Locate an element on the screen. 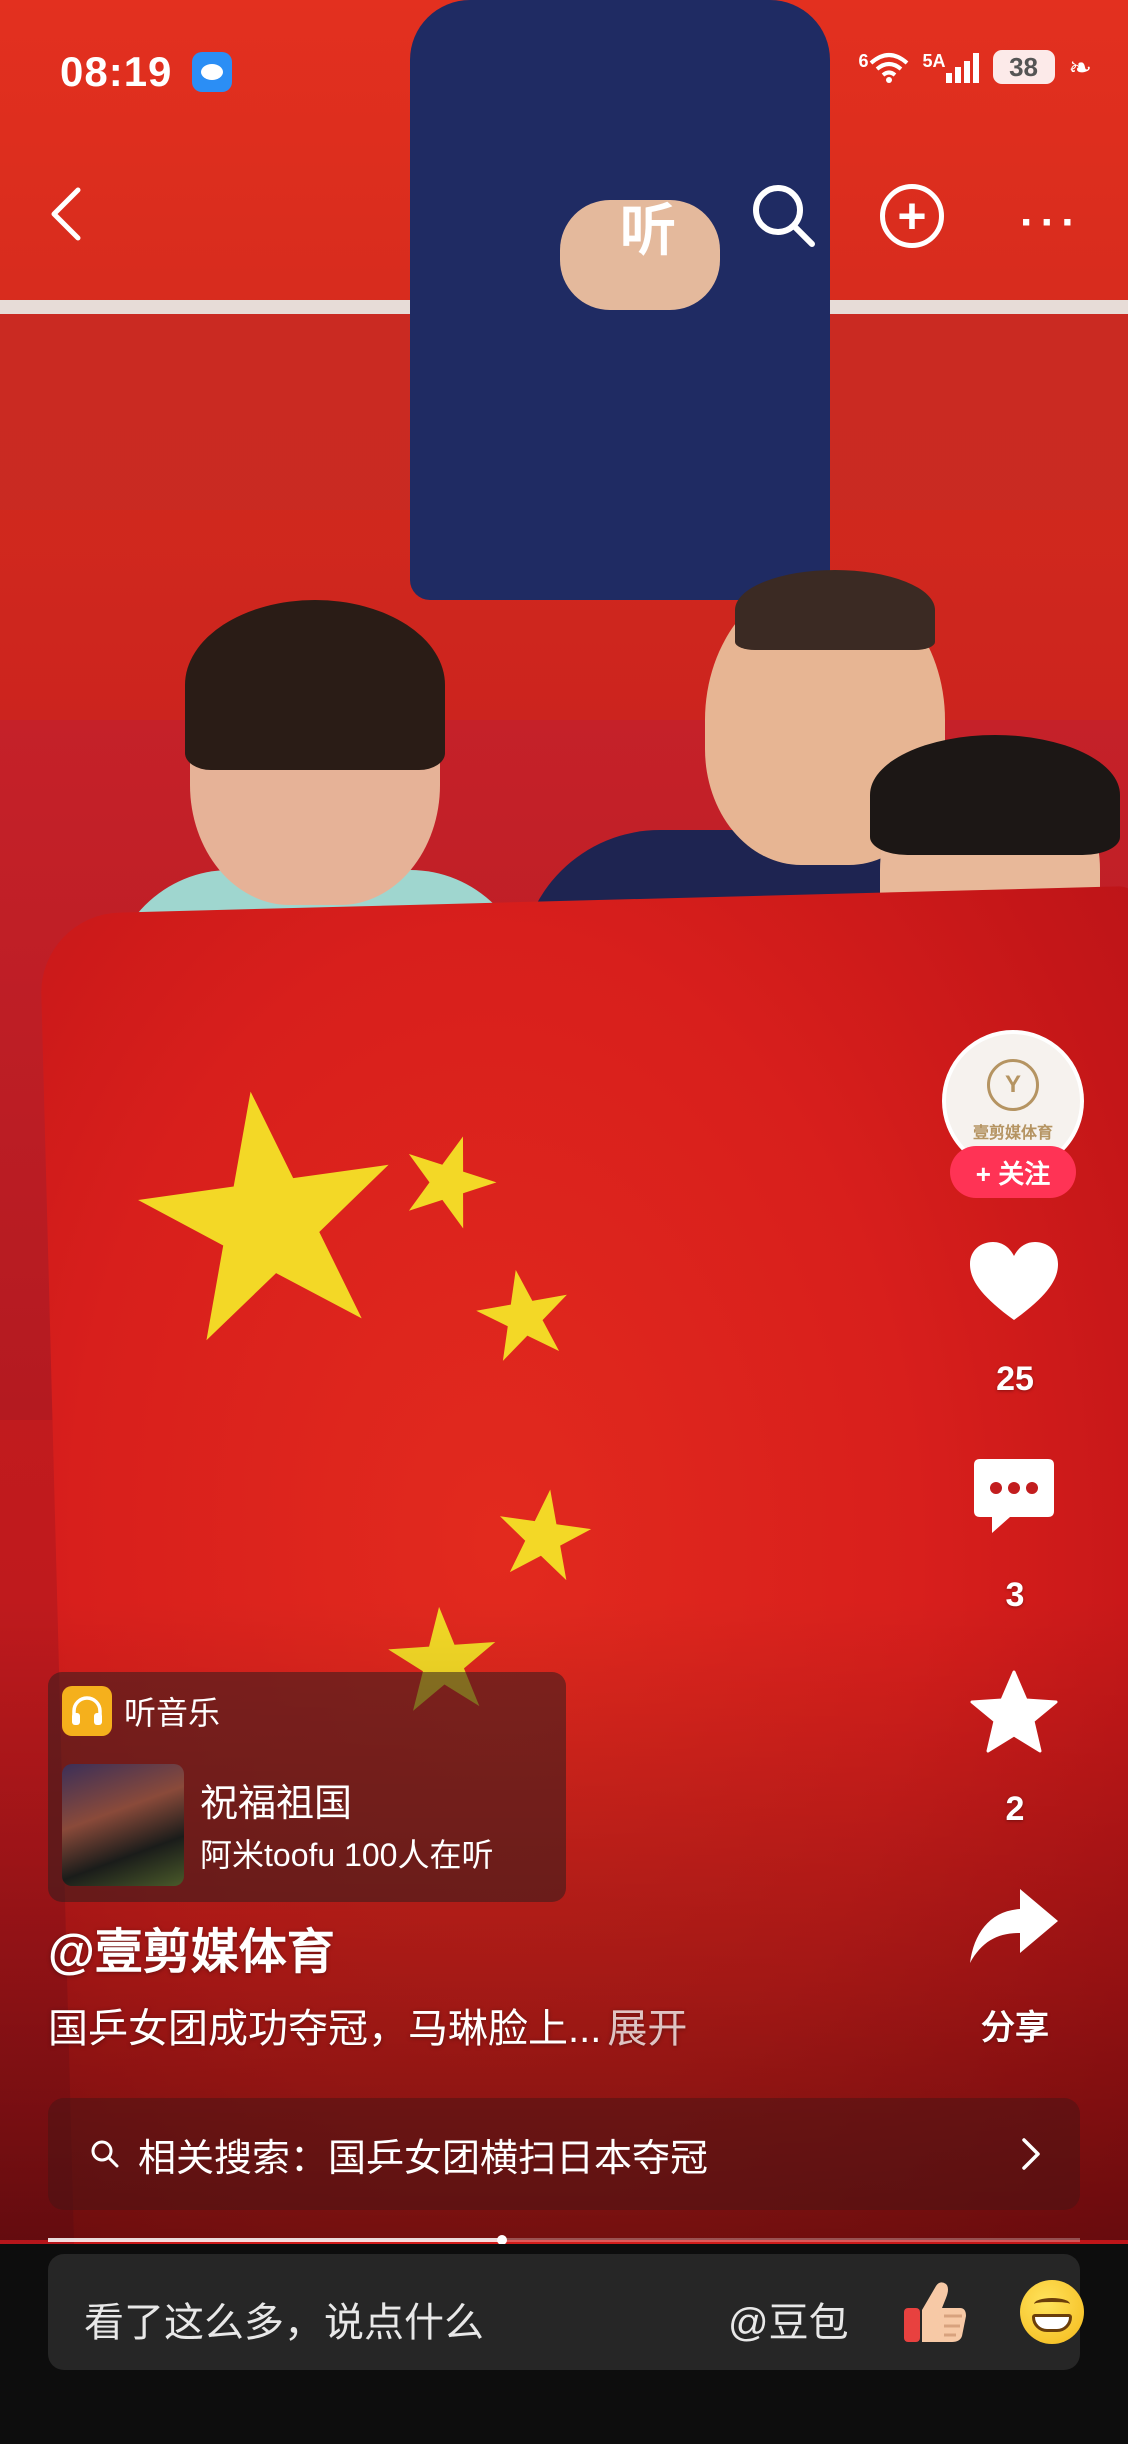 This screenshot has height=2444, width=1128. heart-icon is located at coordinates (1014, 1281).